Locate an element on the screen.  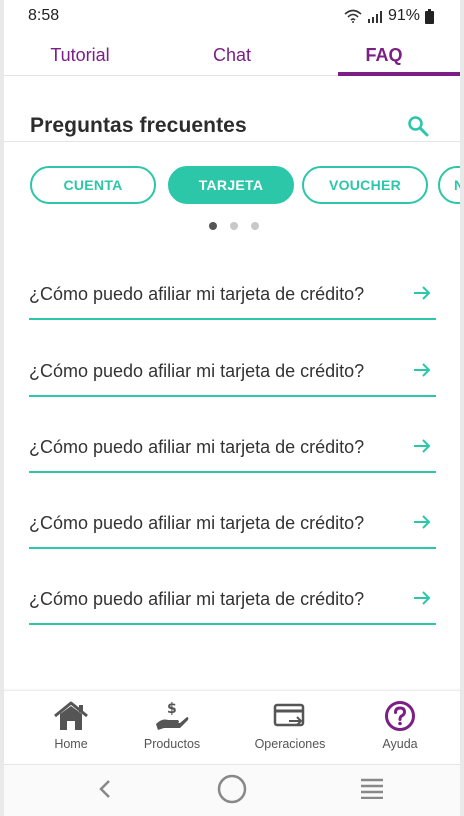
nav-productos-label: Productos is located at coordinates (172, 744).